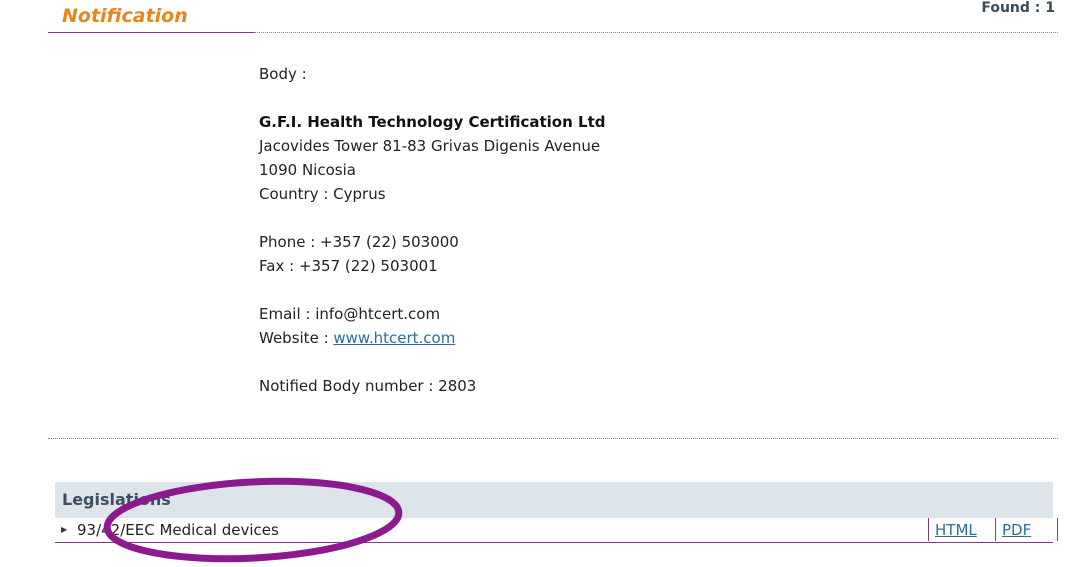  Describe the element at coordinates (1026, 529) in the screenshot. I see `pdf-link: PDF` at that location.